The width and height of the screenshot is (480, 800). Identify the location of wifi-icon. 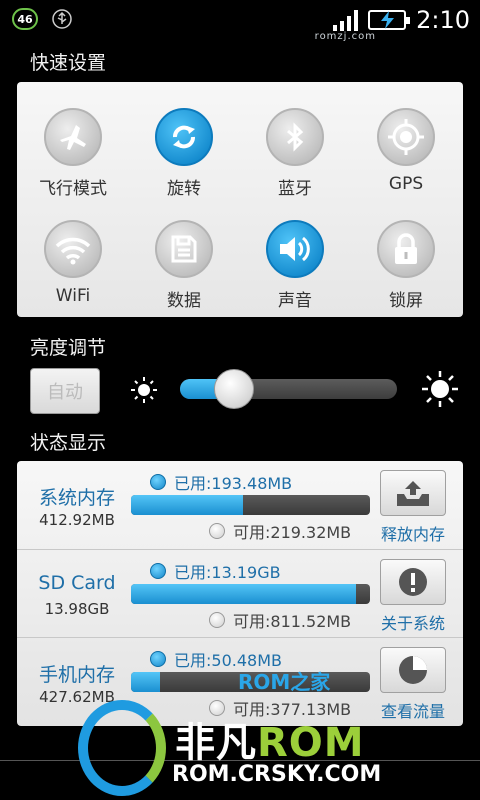
(73, 249).